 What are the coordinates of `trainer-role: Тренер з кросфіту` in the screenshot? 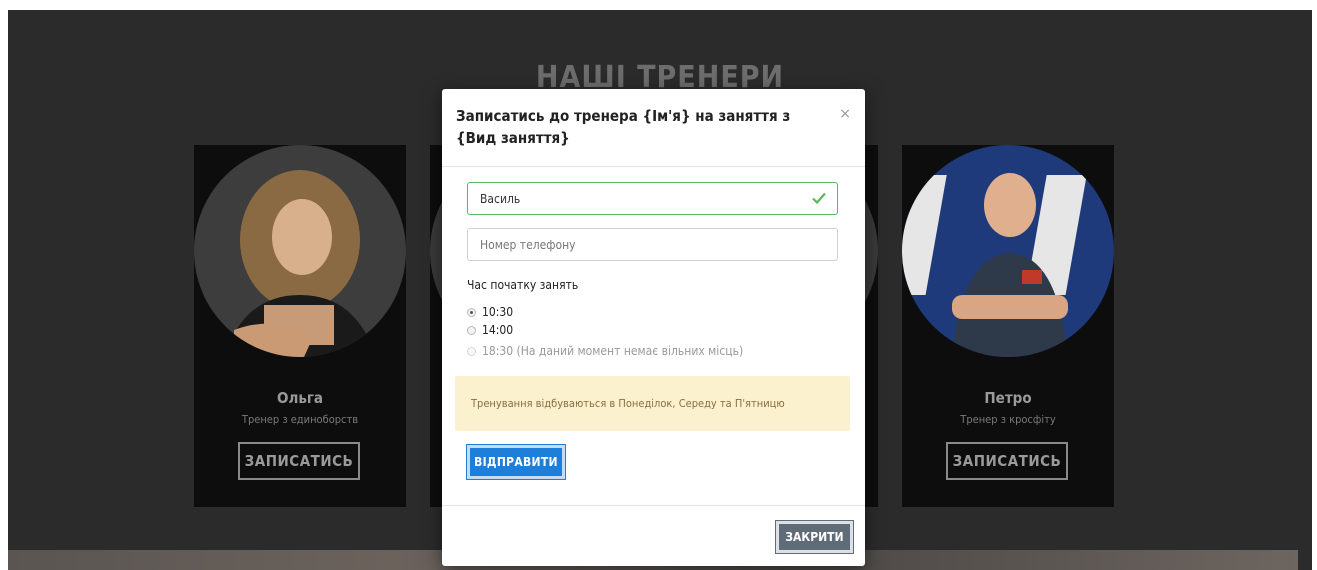 It's located at (1008, 419).